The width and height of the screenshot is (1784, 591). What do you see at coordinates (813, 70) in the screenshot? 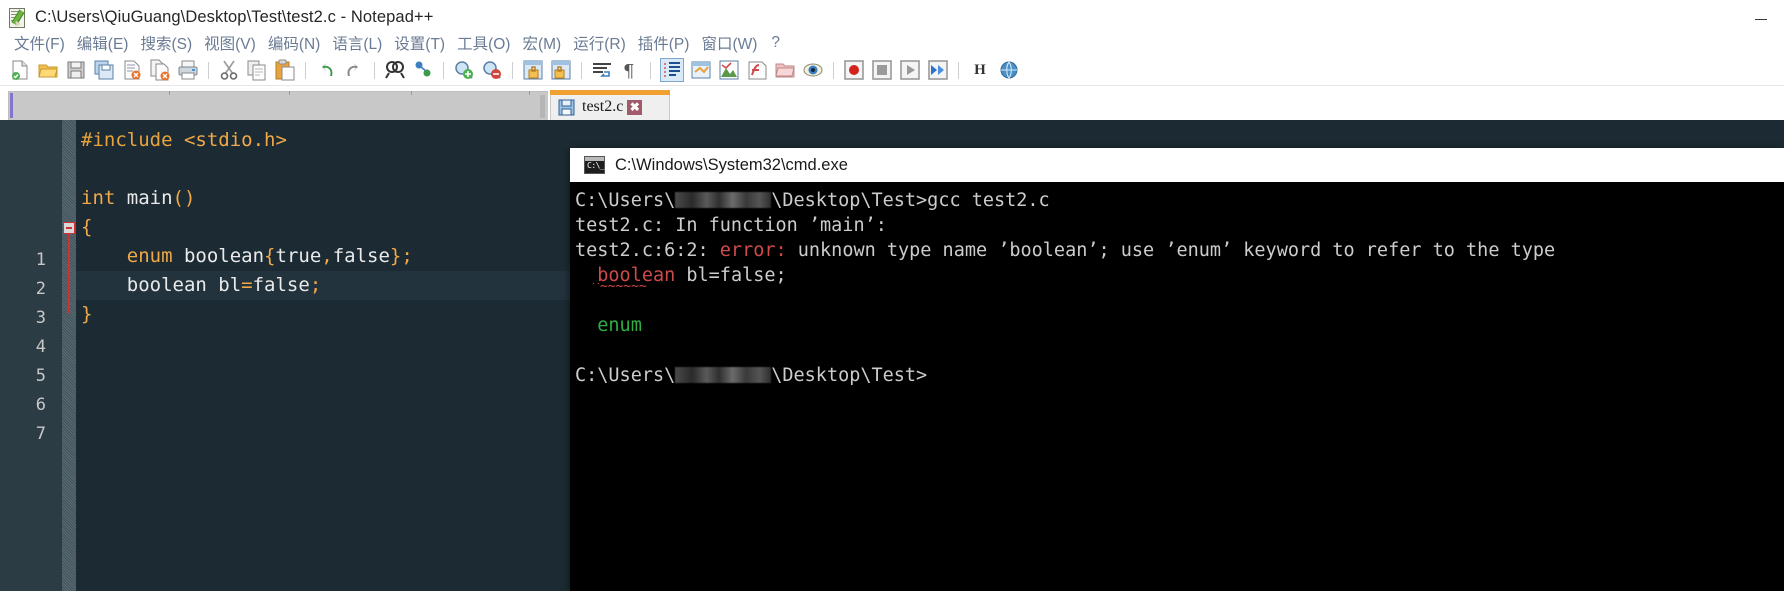
I see `monitoring-icon` at bounding box center [813, 70].